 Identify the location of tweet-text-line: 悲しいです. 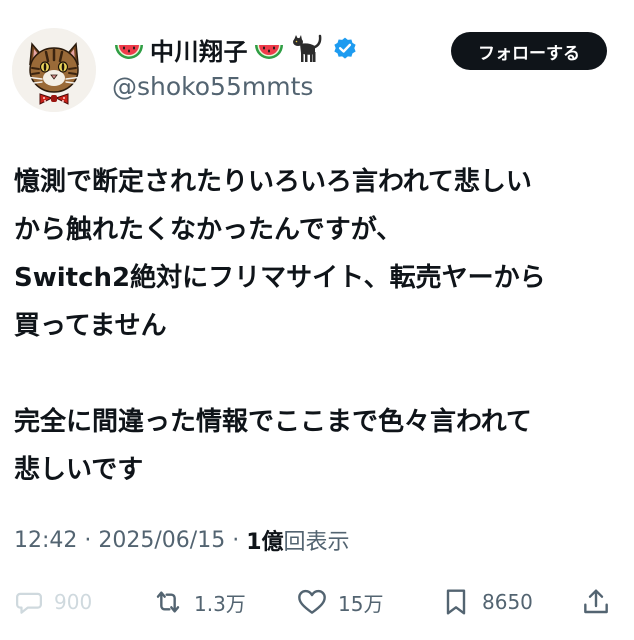
(79, 470).